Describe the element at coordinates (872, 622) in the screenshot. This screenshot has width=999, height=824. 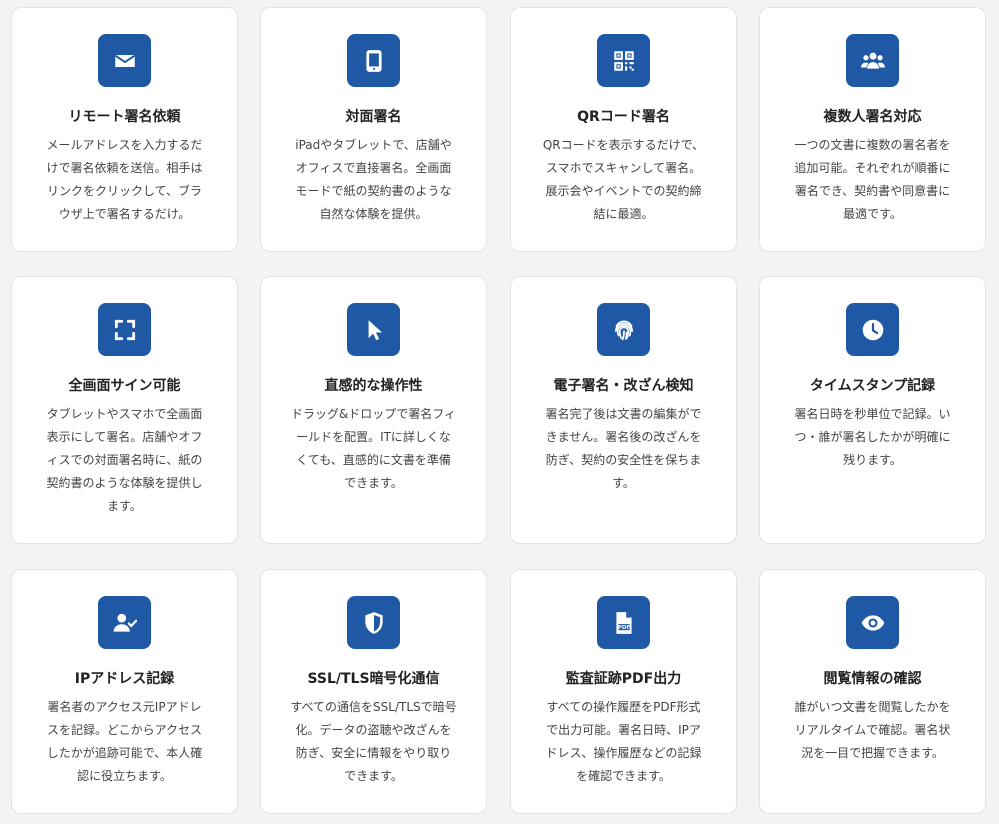
I see `eye-icon` at that location.